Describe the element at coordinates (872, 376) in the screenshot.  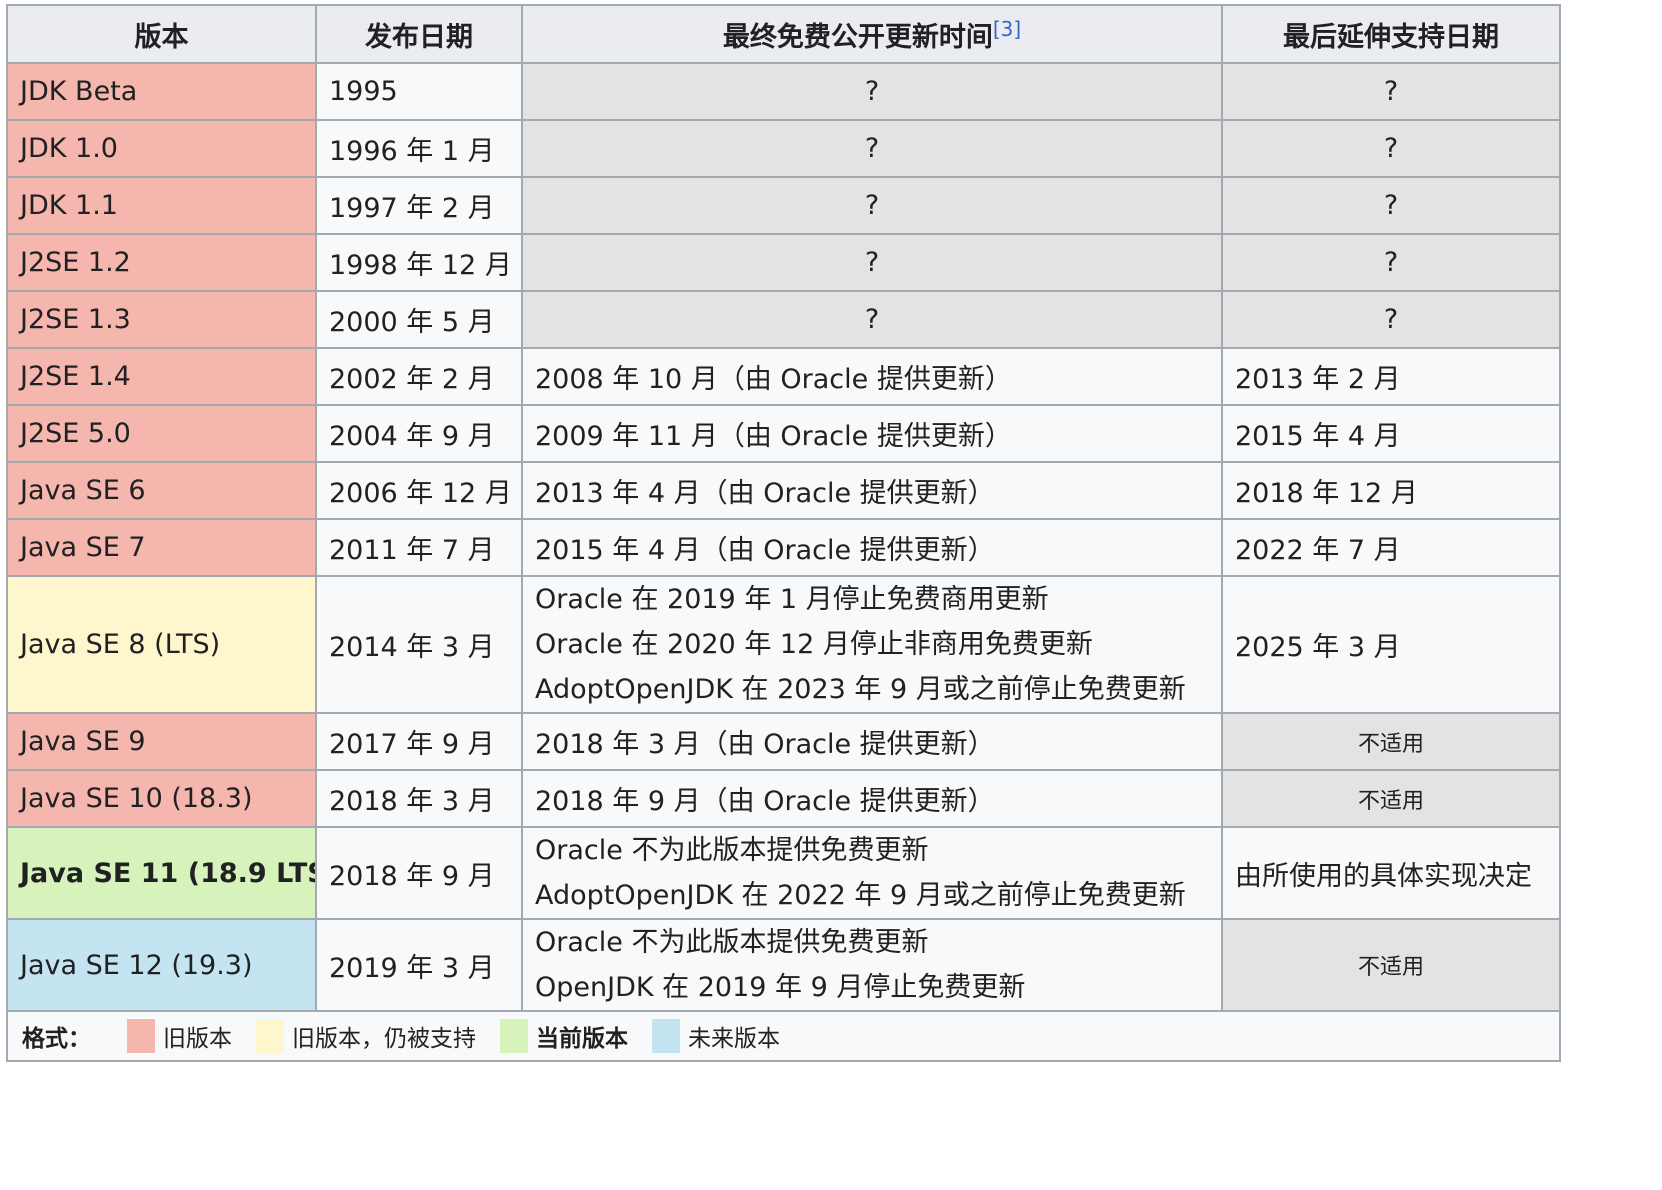
I see `free-update-cell: 2008 年 10 月（由 Oracle 提供更新）` at that location.